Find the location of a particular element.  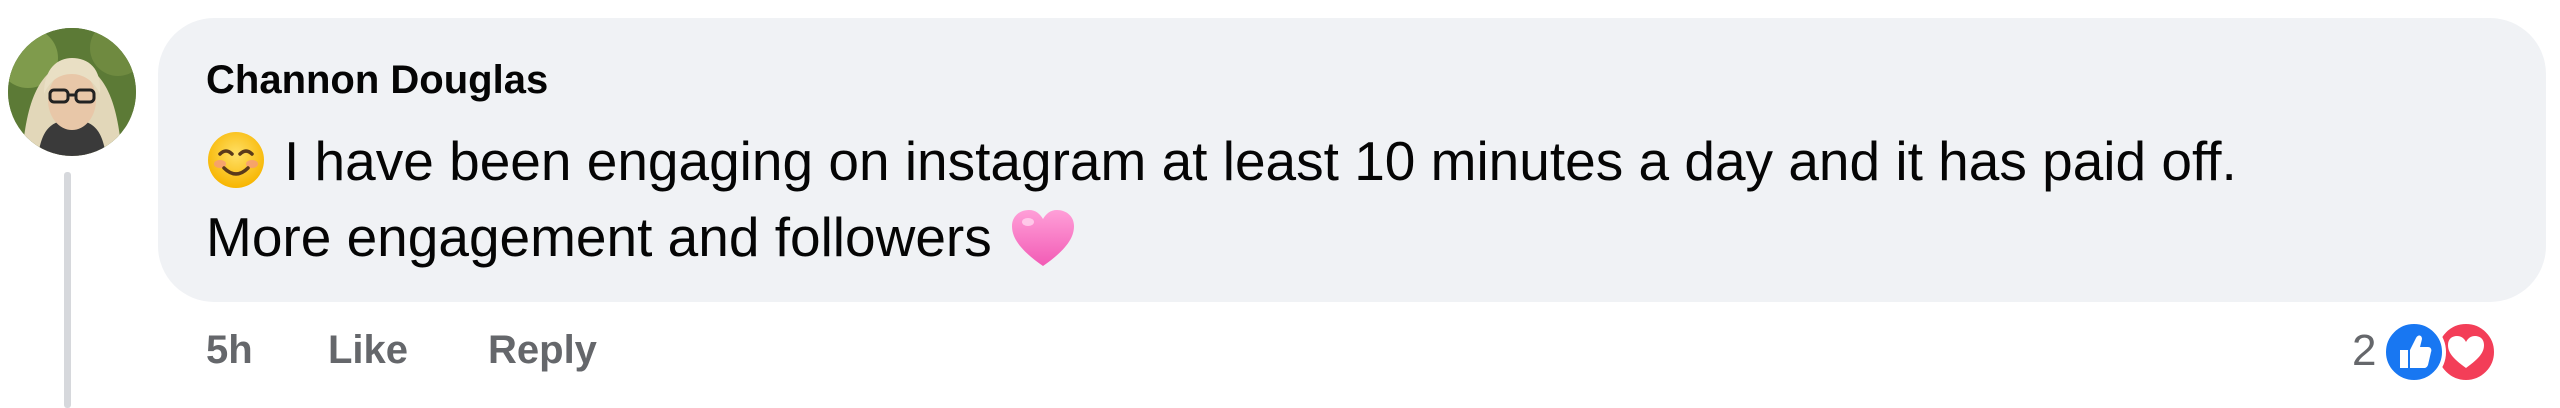

comment-text: More engagement and followers is located at coordinates (599, 237).